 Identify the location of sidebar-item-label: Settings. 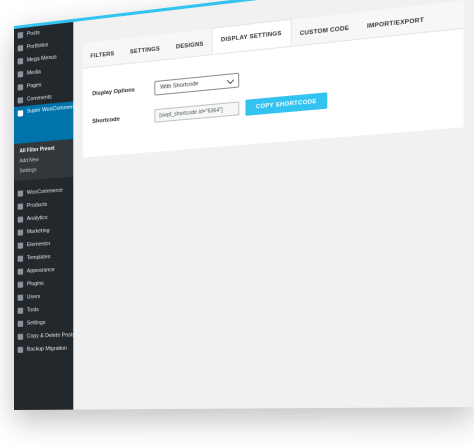
(36, 323).